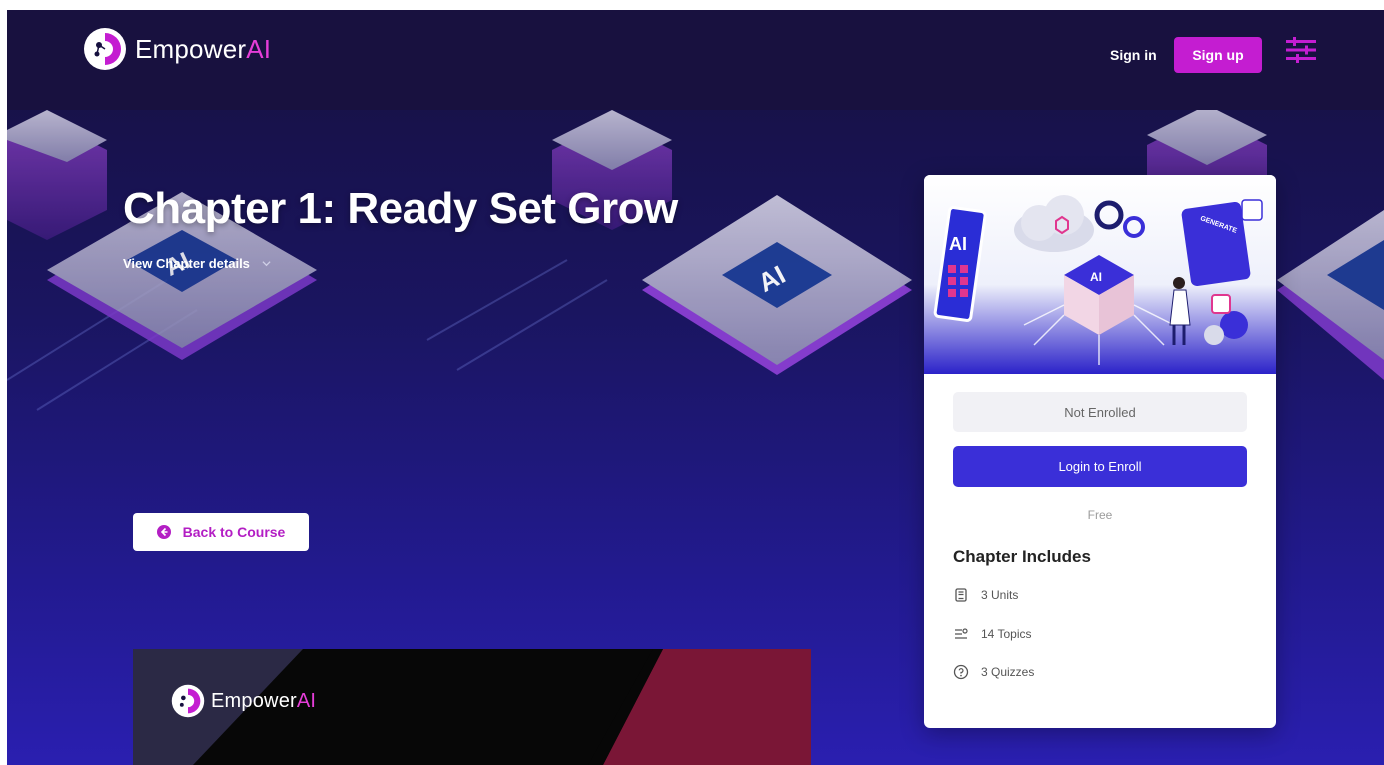 The height and width of the screenshot is (765, 1384). I want to click on view-chapter-details-toggle: View Chapter details, so click(197, 263).